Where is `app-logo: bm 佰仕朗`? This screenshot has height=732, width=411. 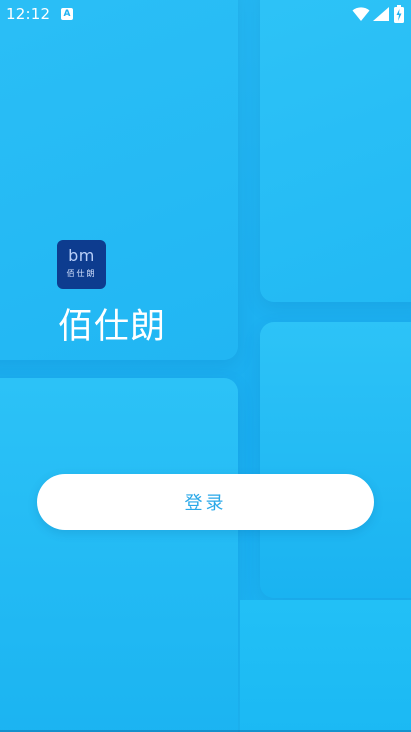 app-logo: bm 佰仕朗 is located at coordinates (81, 264).